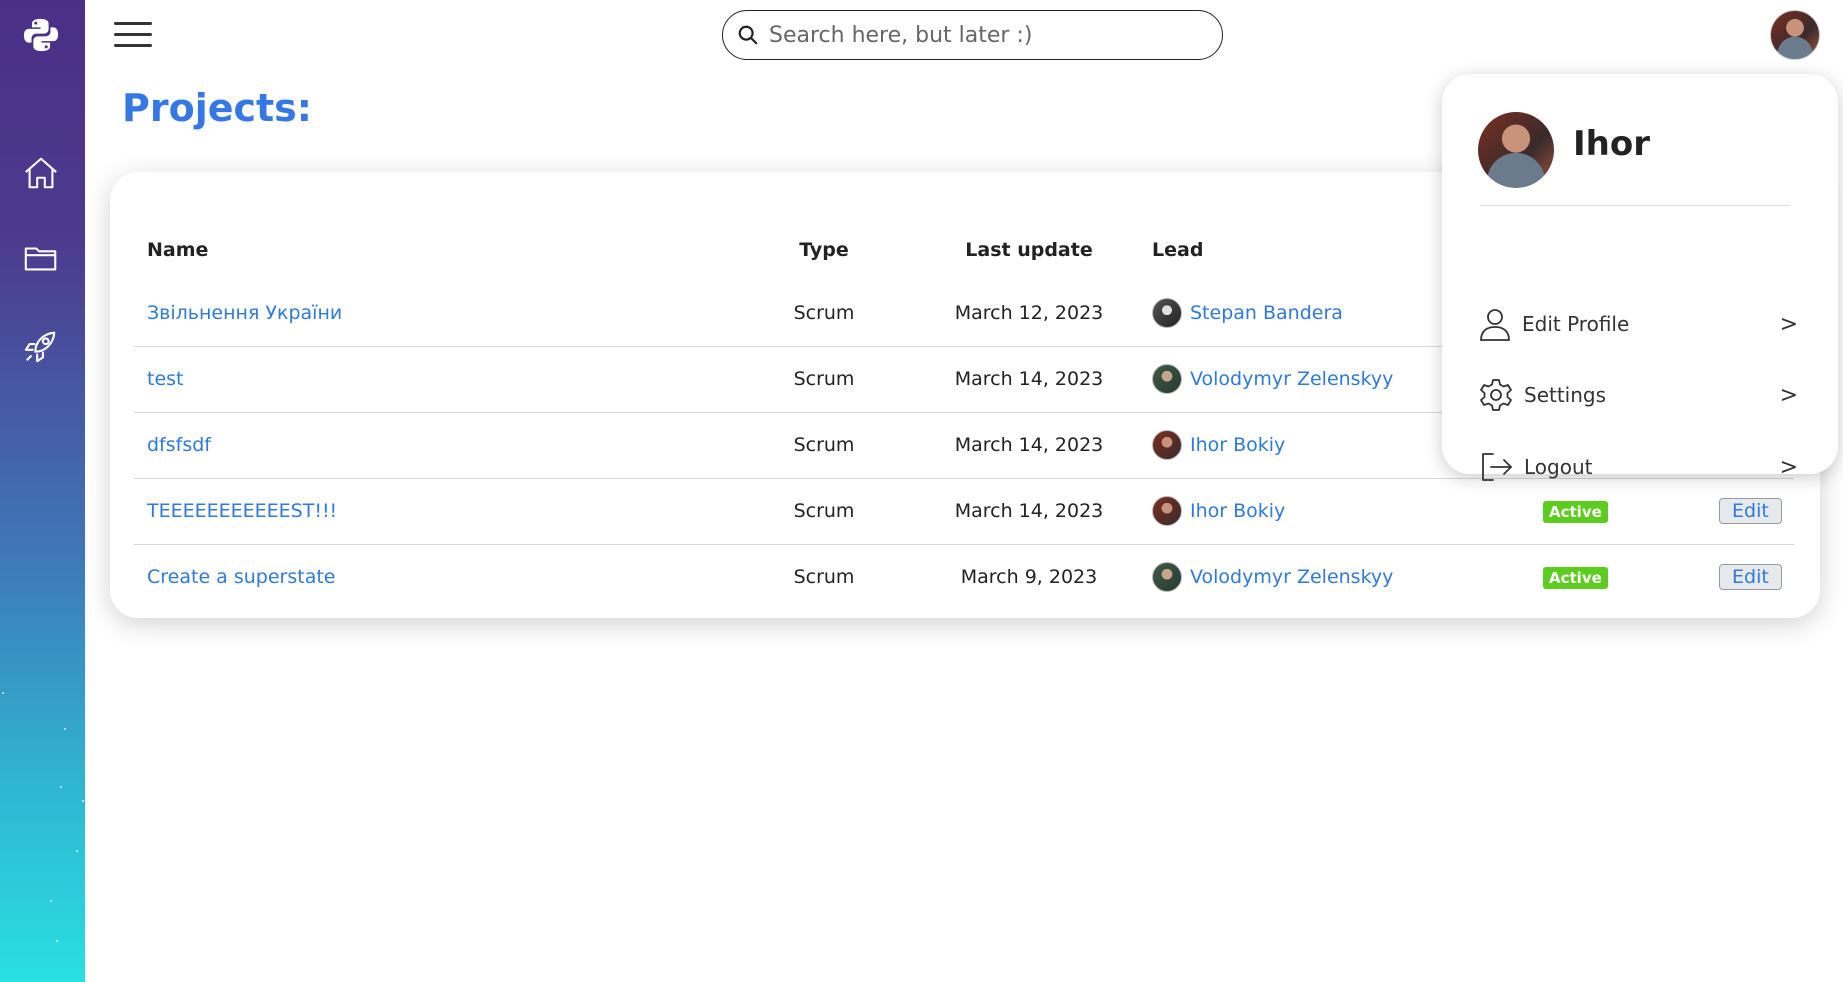  Describe the element at coordinates (244, 313) in the screenshot. I see `project-link: Звільнення України` at that location.